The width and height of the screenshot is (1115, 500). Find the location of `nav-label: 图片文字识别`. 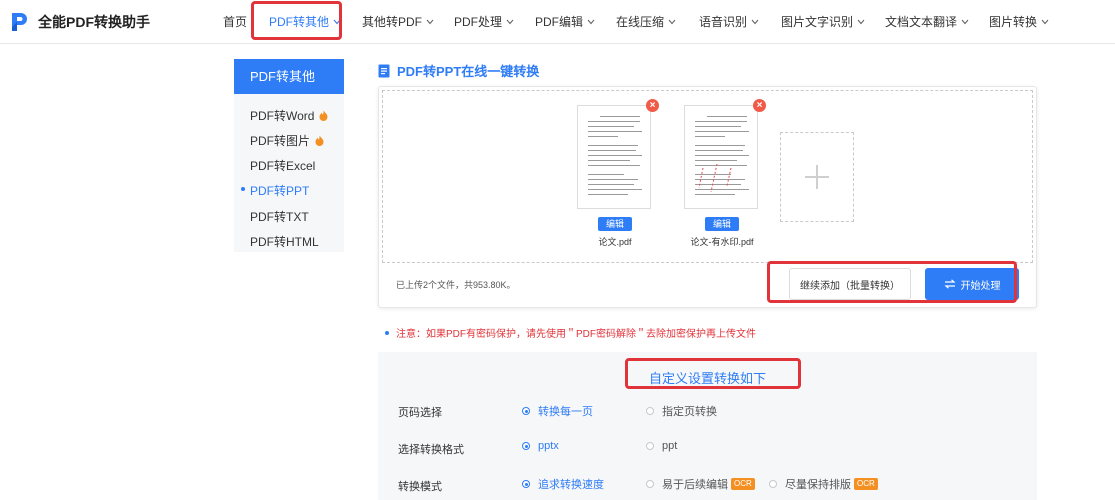

nav-label: 图片文字识别 is located at coordinates (817, 22).